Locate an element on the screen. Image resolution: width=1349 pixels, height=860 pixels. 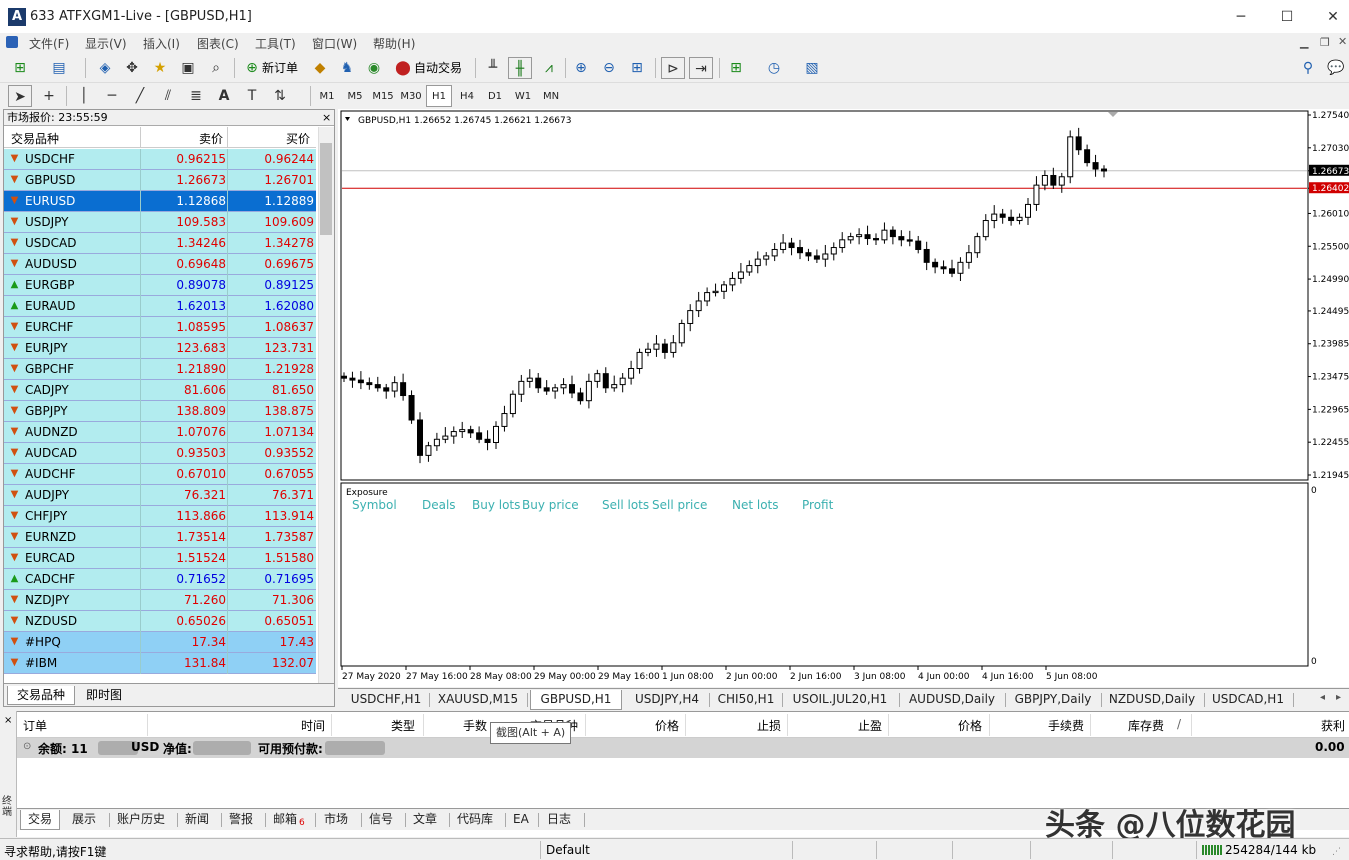
new-order-button: 新订单 is located at coordinates (280, 68).